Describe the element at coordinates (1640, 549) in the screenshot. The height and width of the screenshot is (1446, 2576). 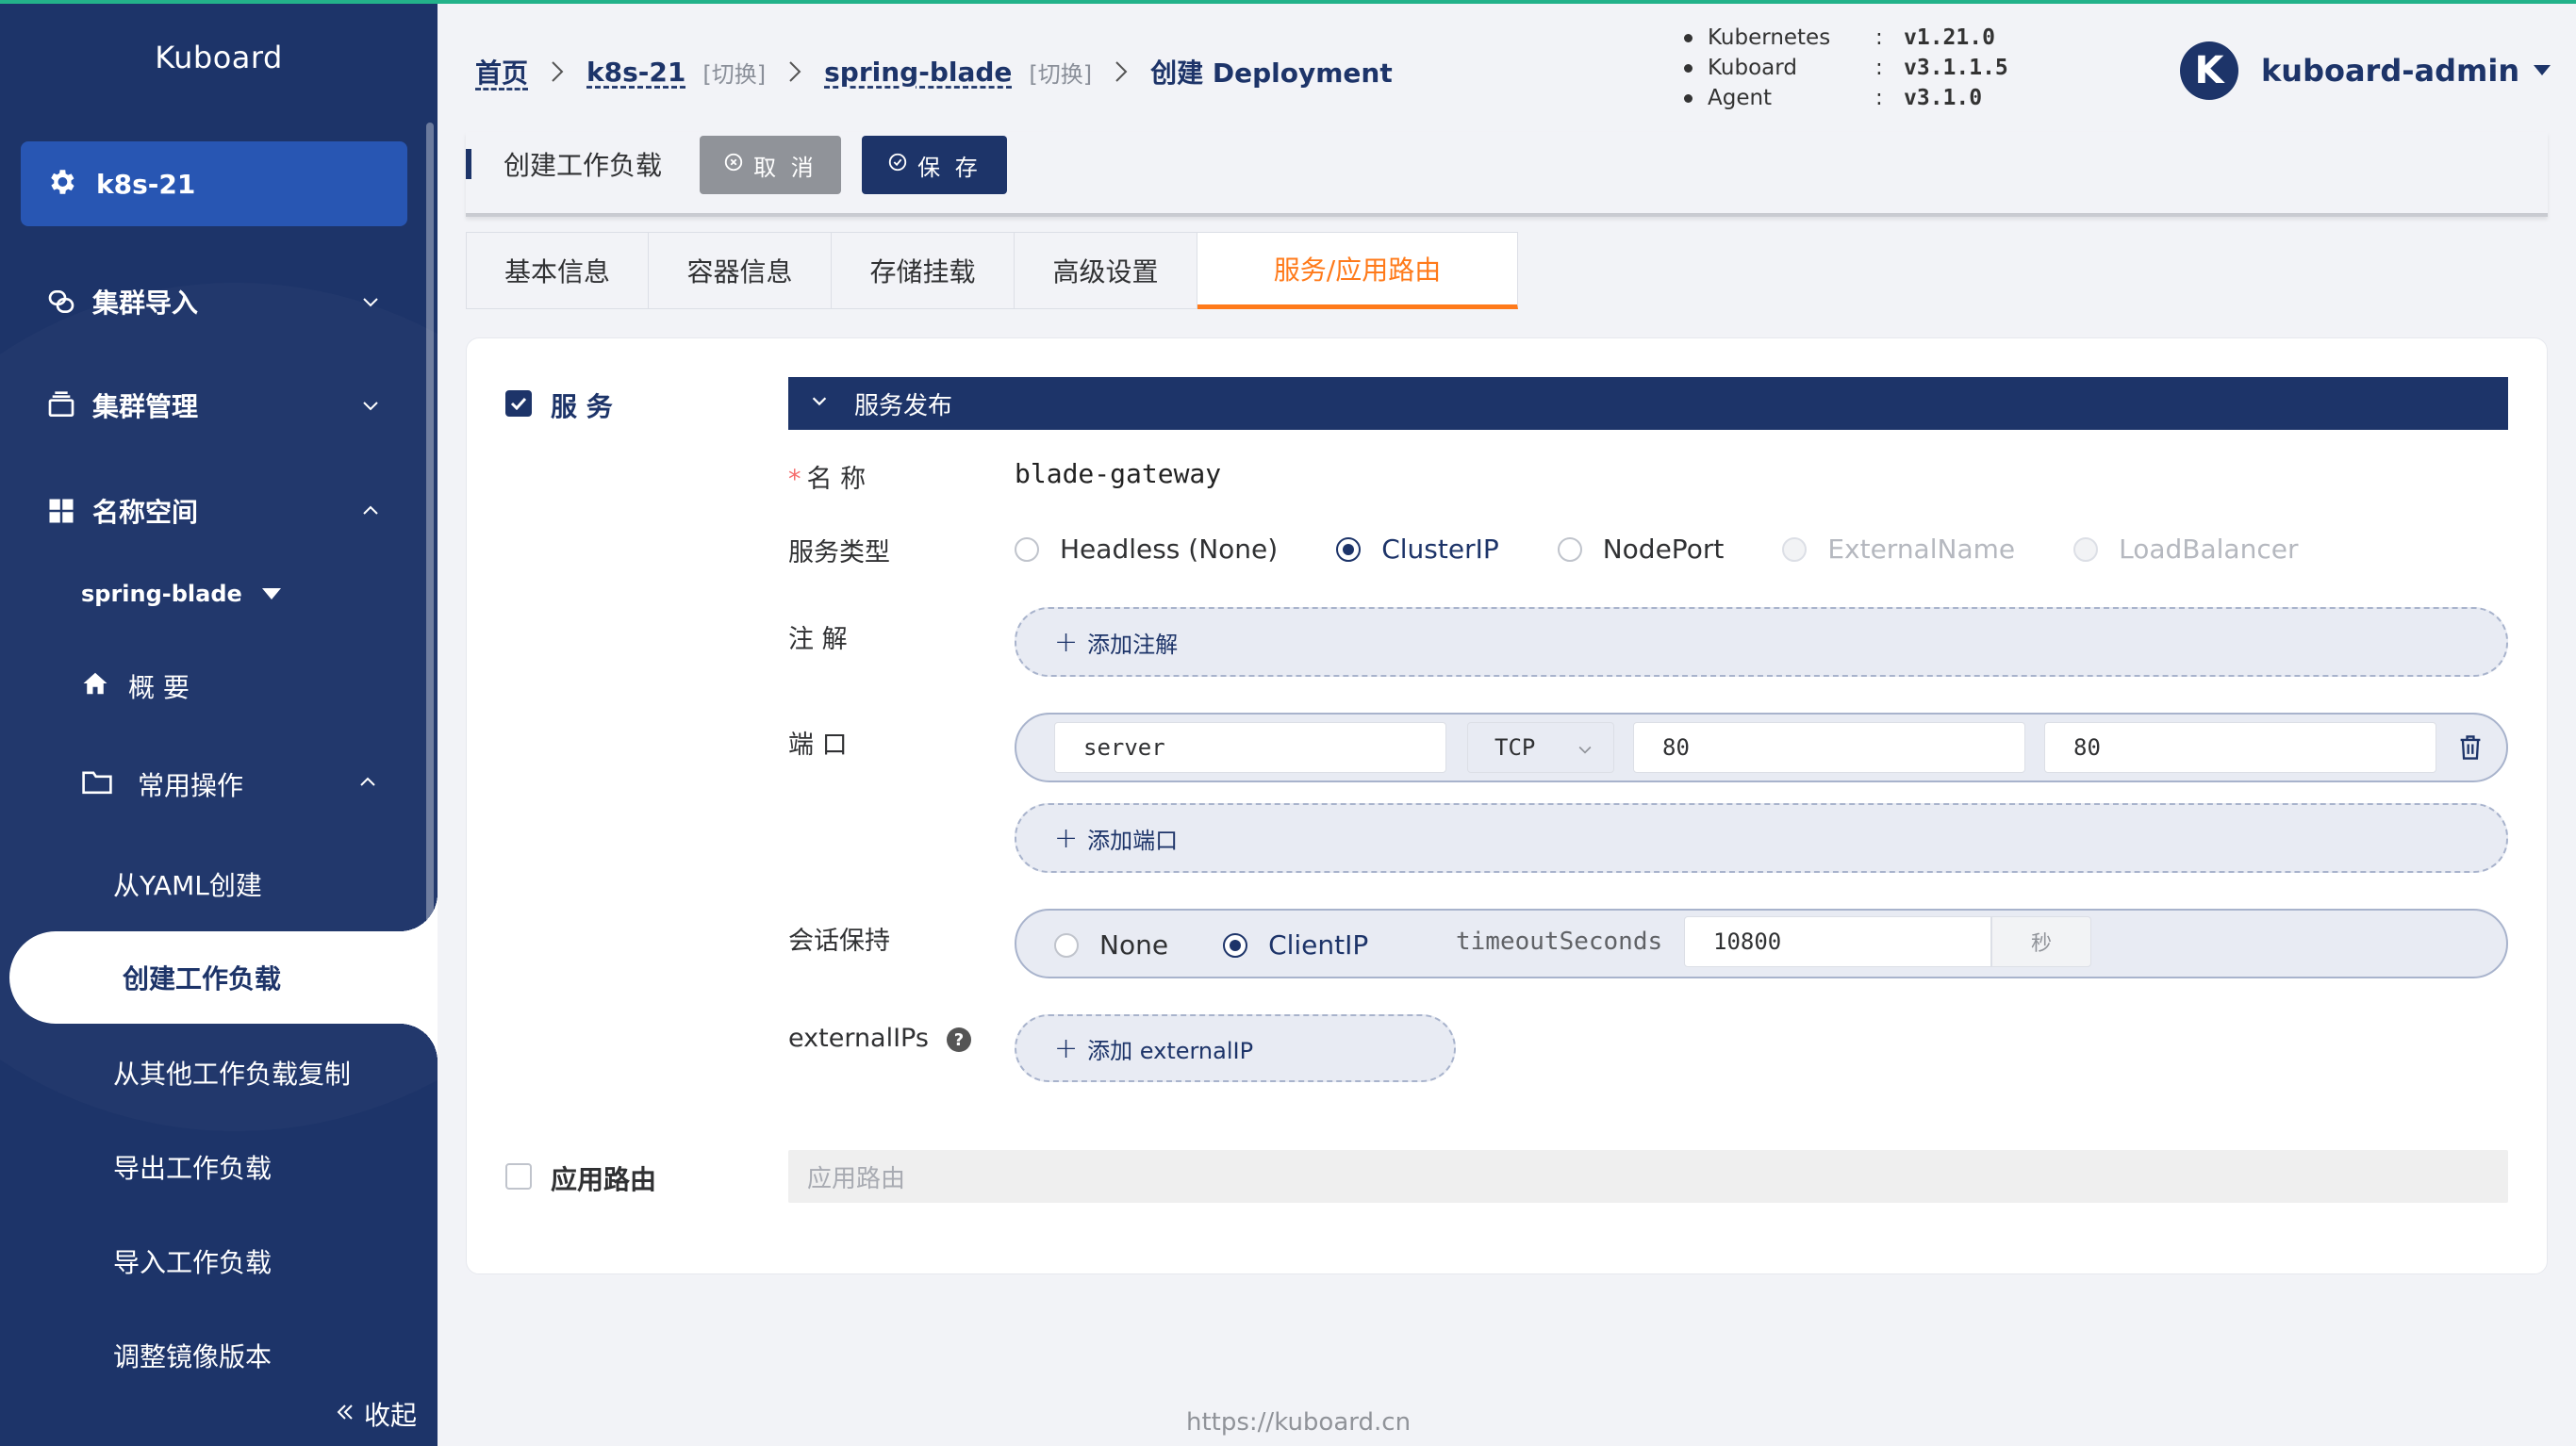
I see `radio-nodeport: NodePort` at that location.